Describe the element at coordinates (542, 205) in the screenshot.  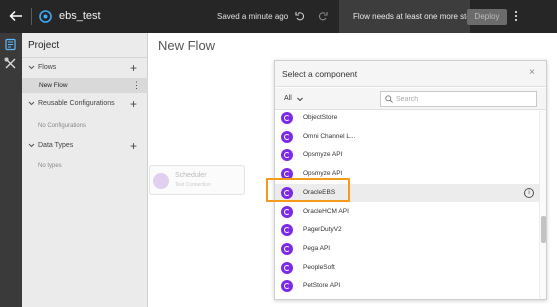
I see `scrollbar-track` at that location.